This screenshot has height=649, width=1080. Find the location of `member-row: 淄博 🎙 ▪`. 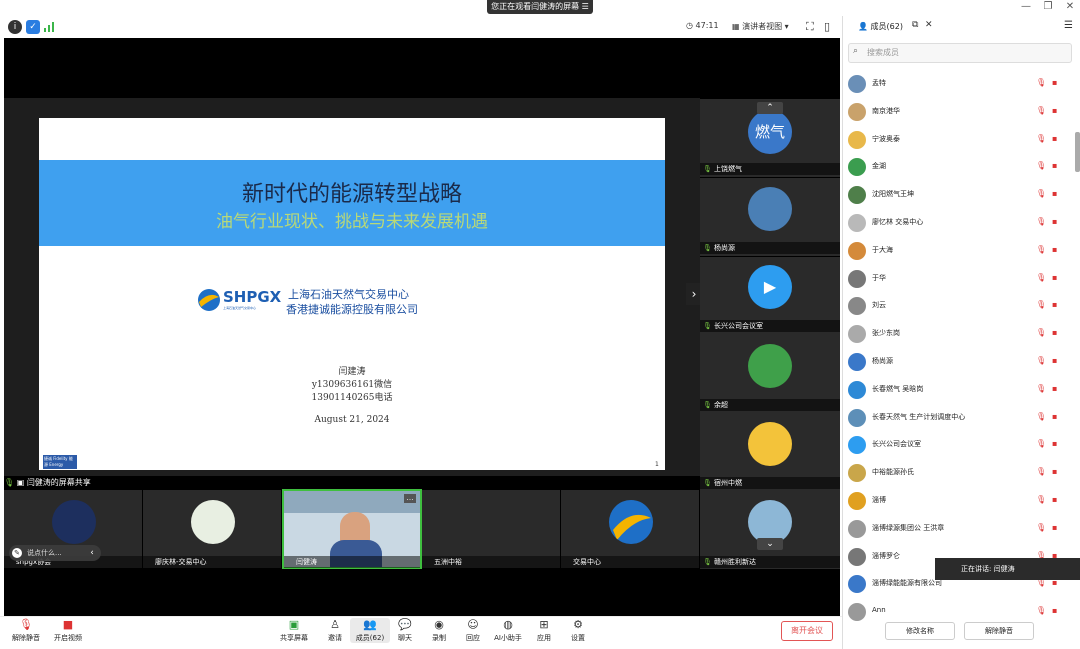

member-row: 淄博 🎙 ▪ is located at coordinates (961, 501).